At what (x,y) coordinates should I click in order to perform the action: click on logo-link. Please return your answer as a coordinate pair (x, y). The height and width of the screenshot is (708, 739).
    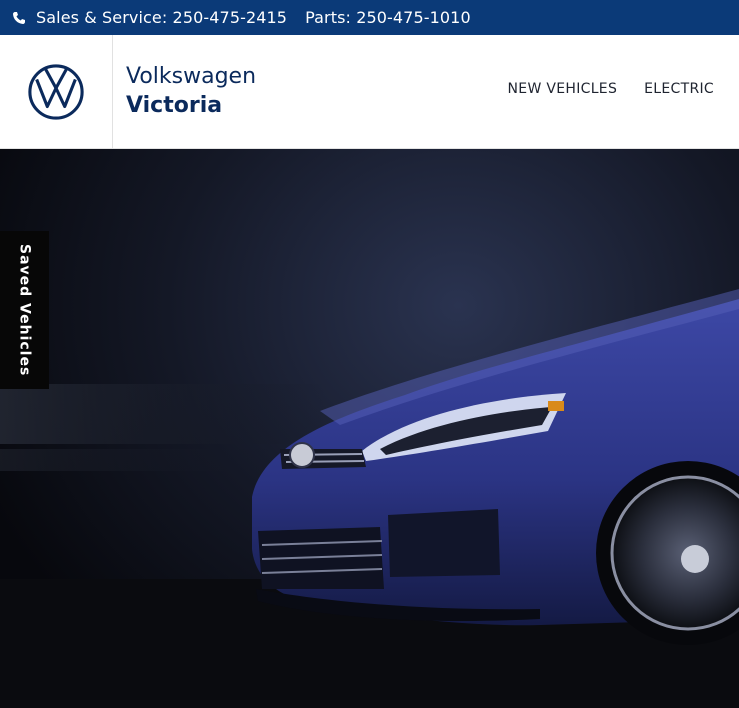
    Looking at the image, I should click on (56, 92).